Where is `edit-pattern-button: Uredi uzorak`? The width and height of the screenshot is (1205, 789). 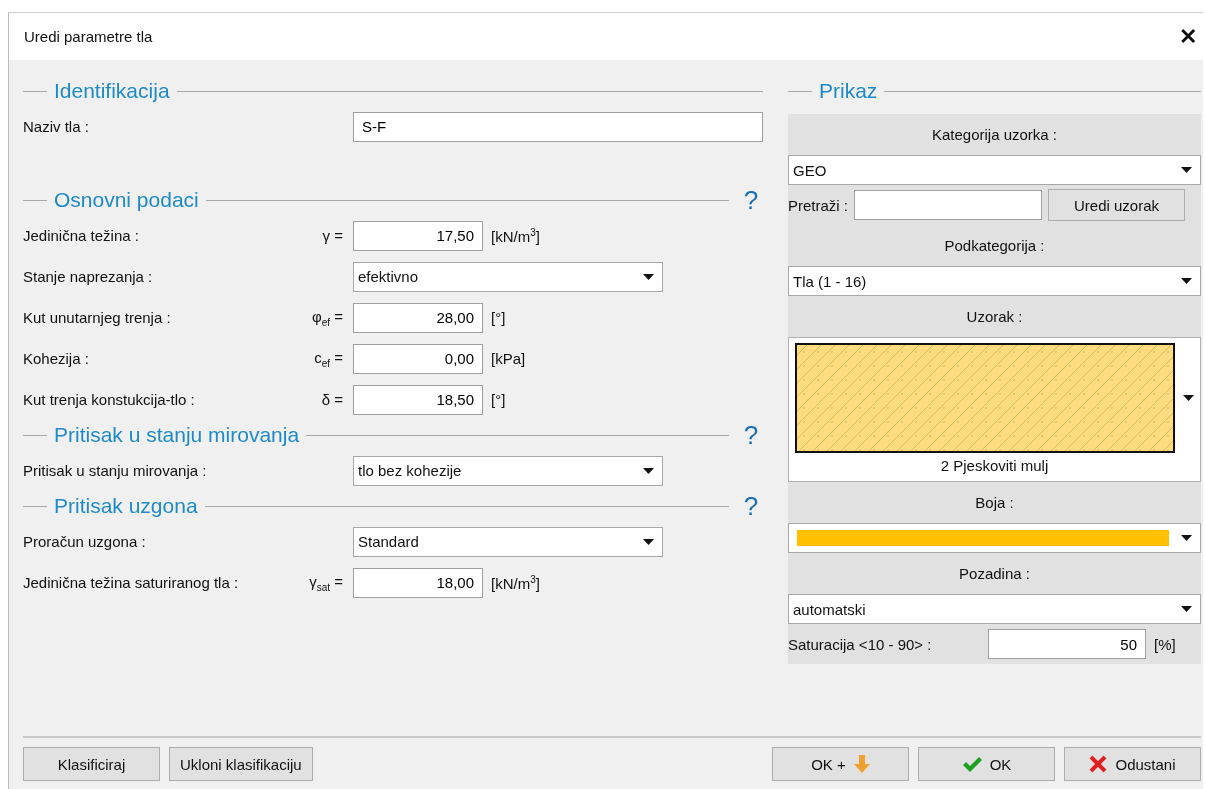
edit-pattern-button: Uredi uzorak is located at coordinates (1116, 205).